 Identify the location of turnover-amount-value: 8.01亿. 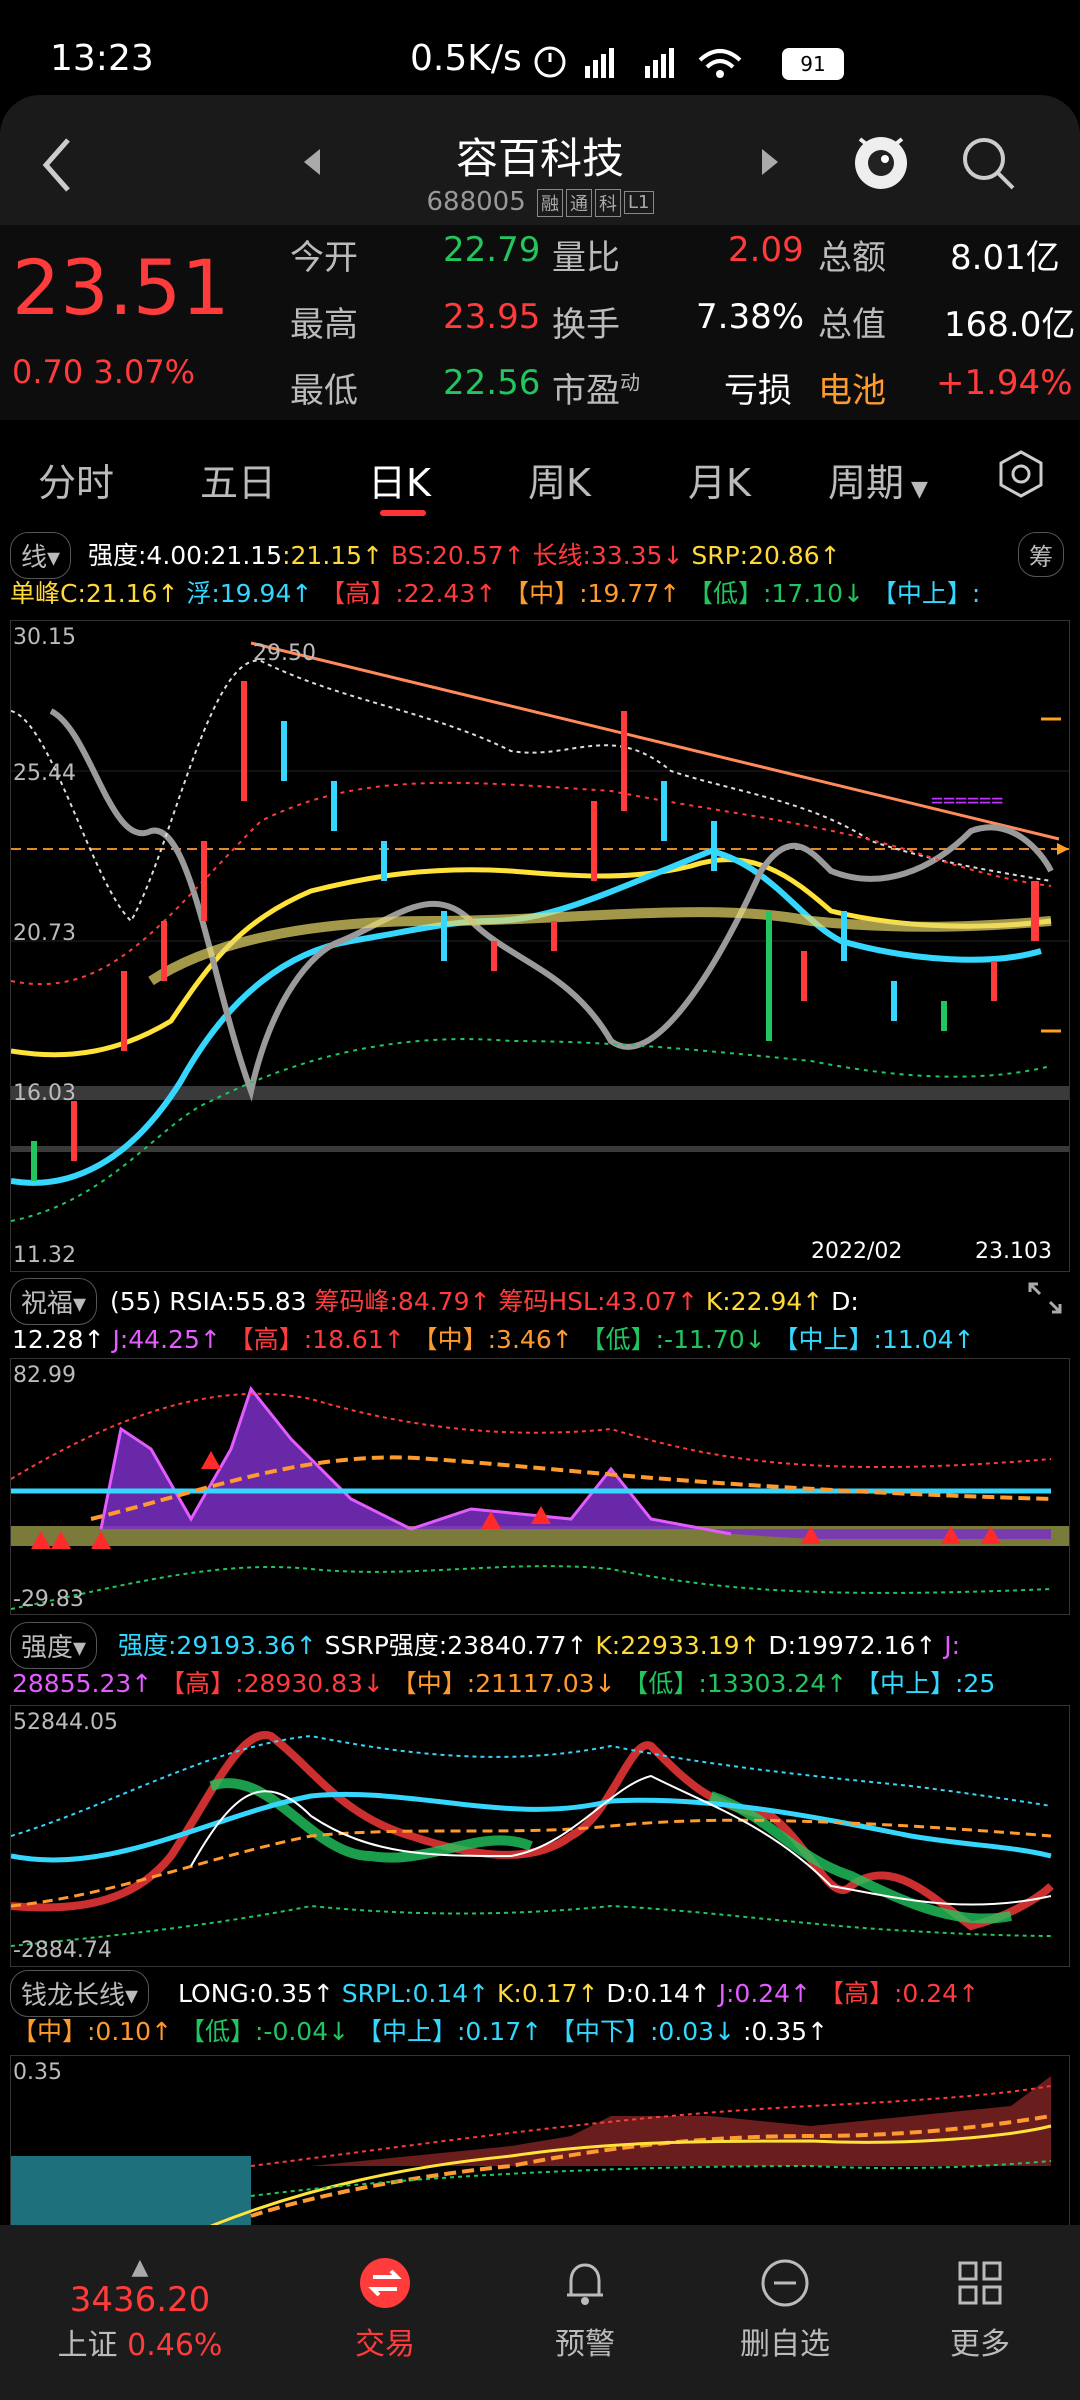
(1005, 258).